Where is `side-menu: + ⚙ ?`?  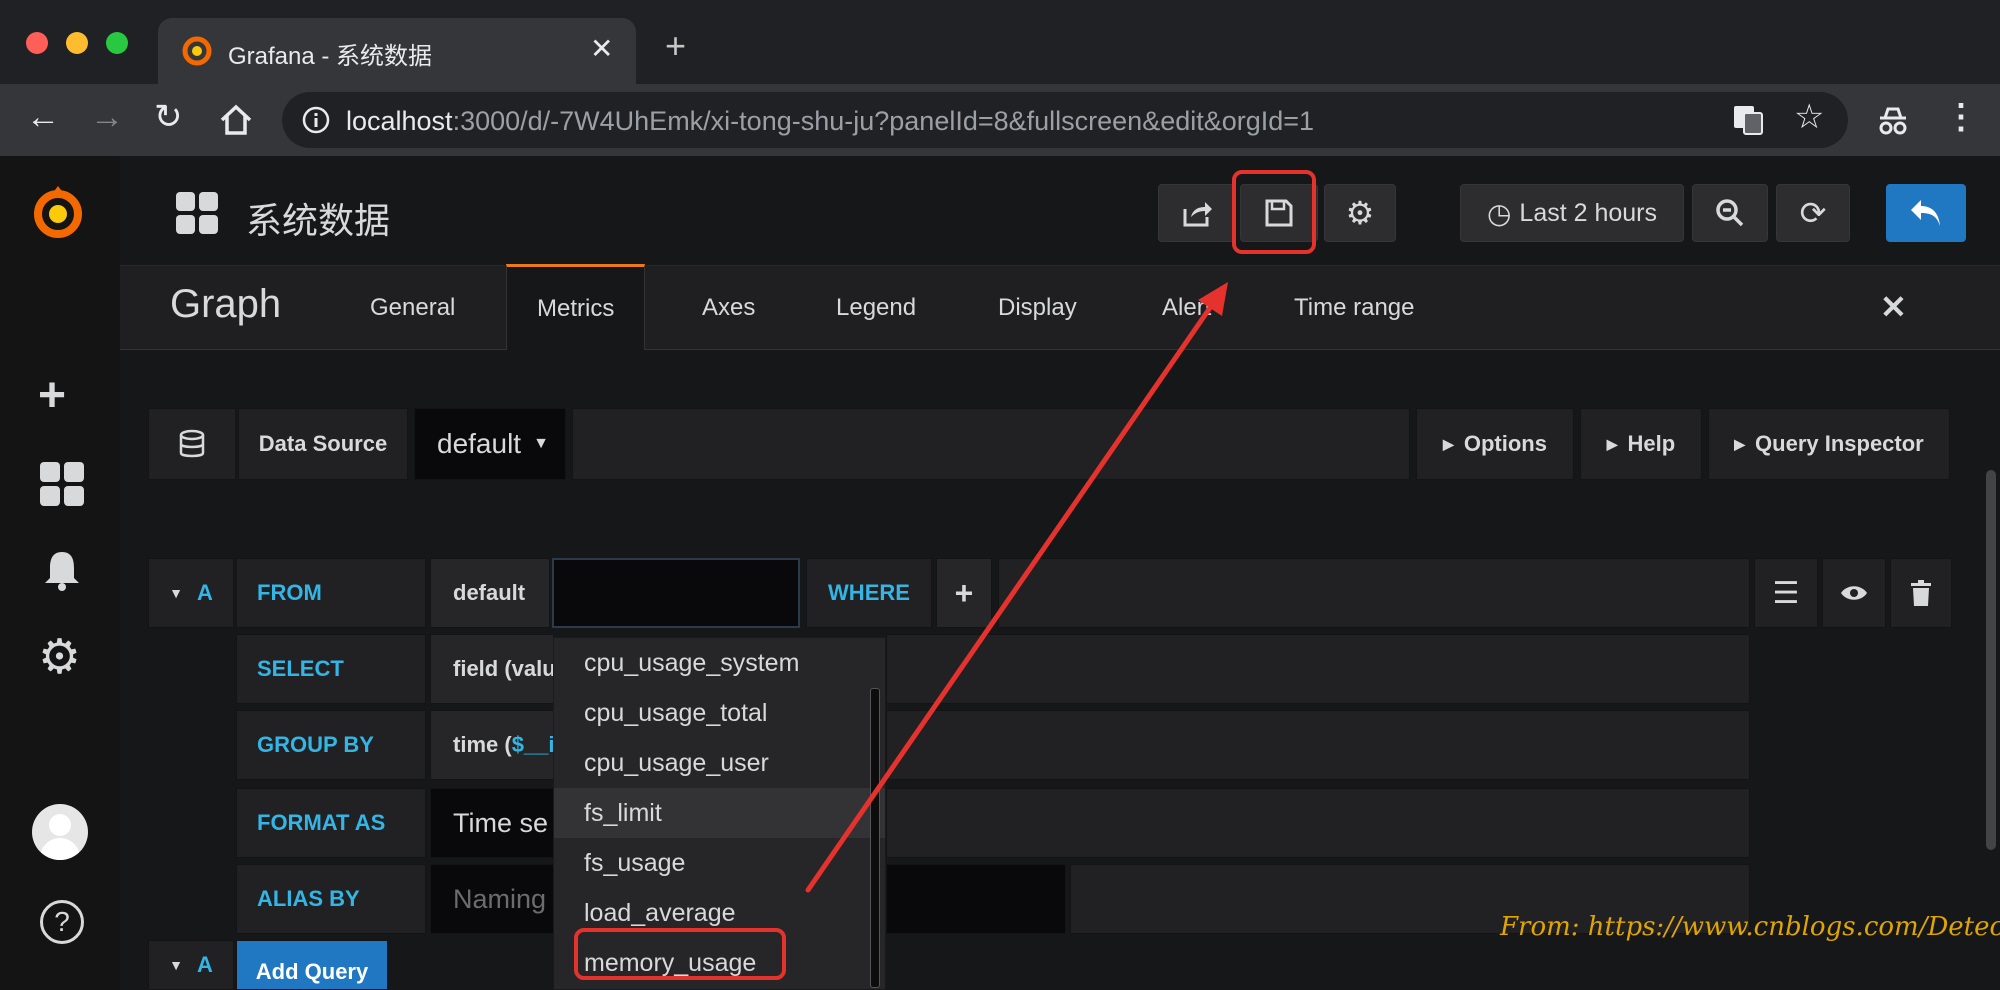
side-menu: + ⚙ ? is located at coordinates (60, 573).